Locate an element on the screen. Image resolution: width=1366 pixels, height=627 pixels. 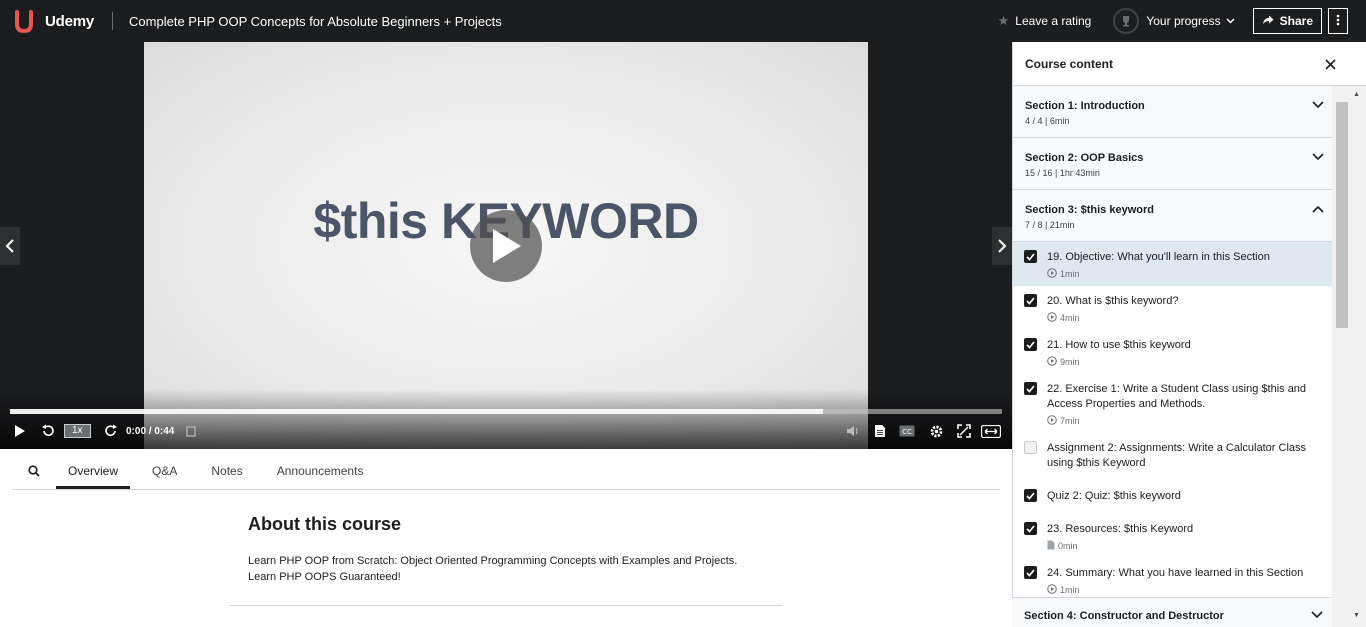
settings-button is located at coordinates (936, 431).